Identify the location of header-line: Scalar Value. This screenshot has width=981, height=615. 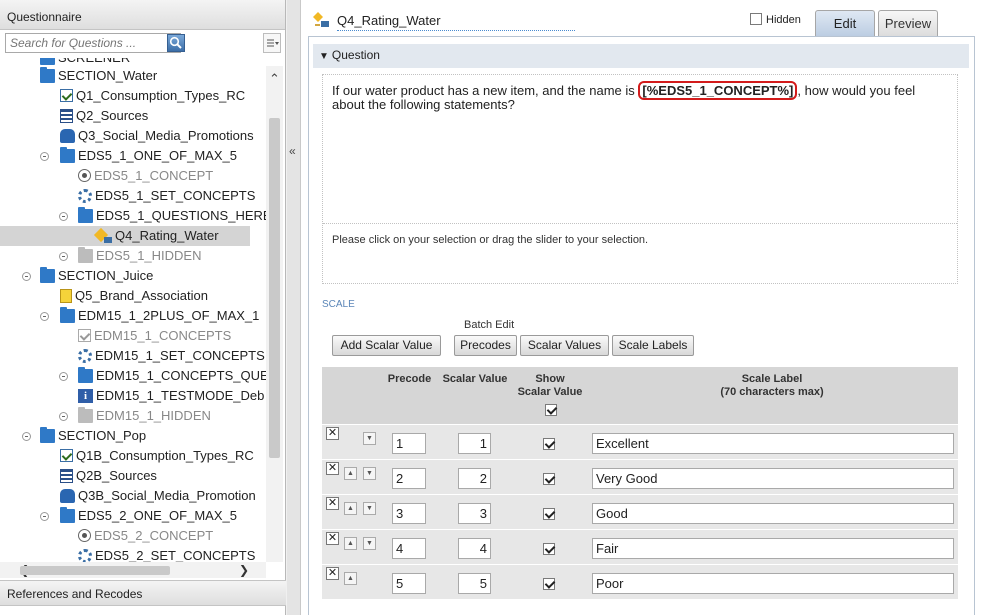
(550, 392).